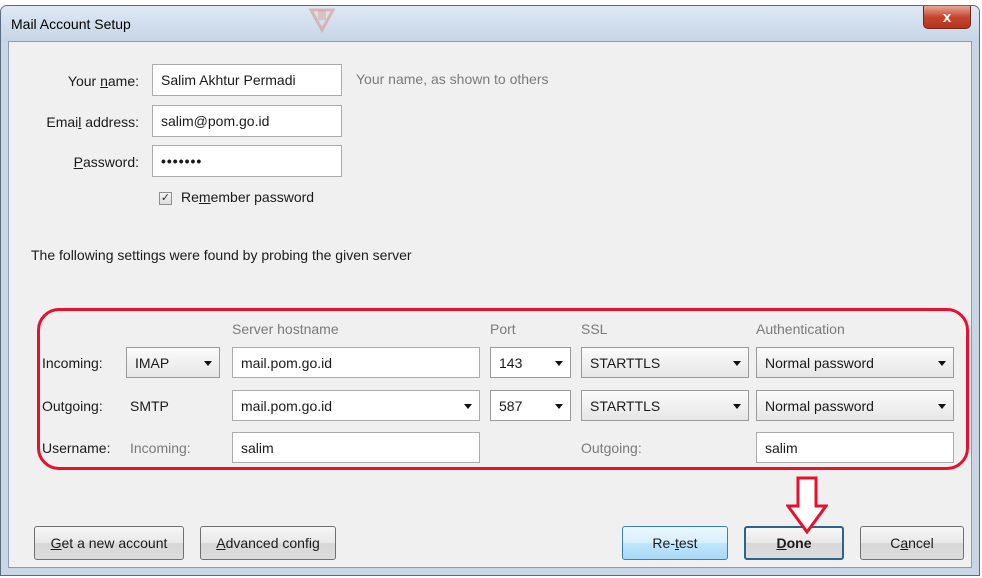  I want to click on email-label: Email address:, so click(92, 122).